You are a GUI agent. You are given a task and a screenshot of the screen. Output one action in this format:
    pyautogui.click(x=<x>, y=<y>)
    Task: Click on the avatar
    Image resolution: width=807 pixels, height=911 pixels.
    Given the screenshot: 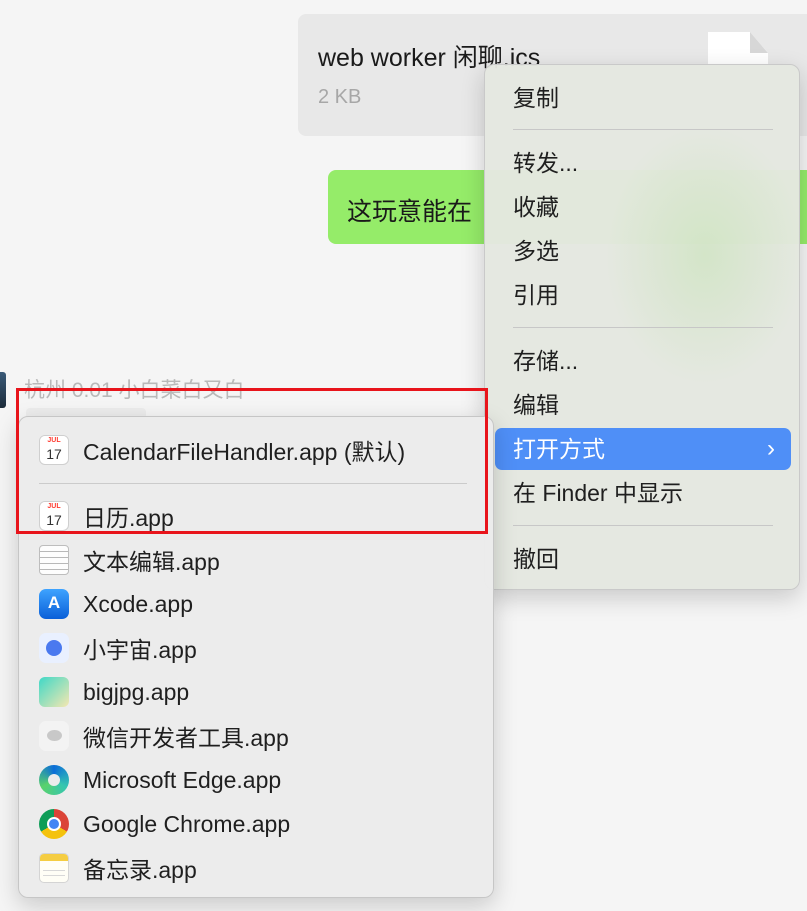 What is the action you would take?
    pyautogui.click(x=3, y=390)
    